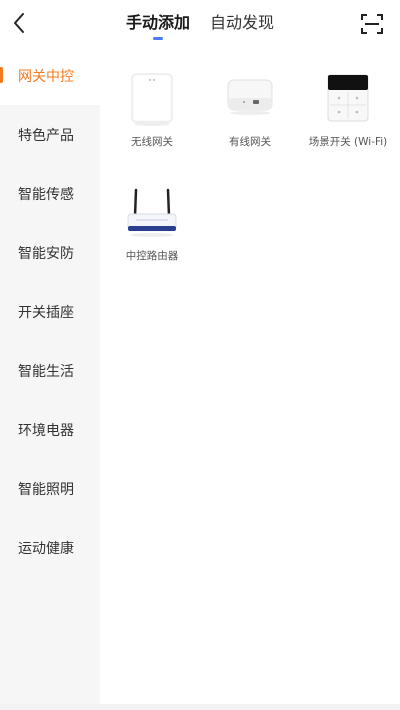 Image resolution: width=400 pixels, height=710 pixels. I want to click on sidebar-item-label: 智能传感, so click(46, 194).